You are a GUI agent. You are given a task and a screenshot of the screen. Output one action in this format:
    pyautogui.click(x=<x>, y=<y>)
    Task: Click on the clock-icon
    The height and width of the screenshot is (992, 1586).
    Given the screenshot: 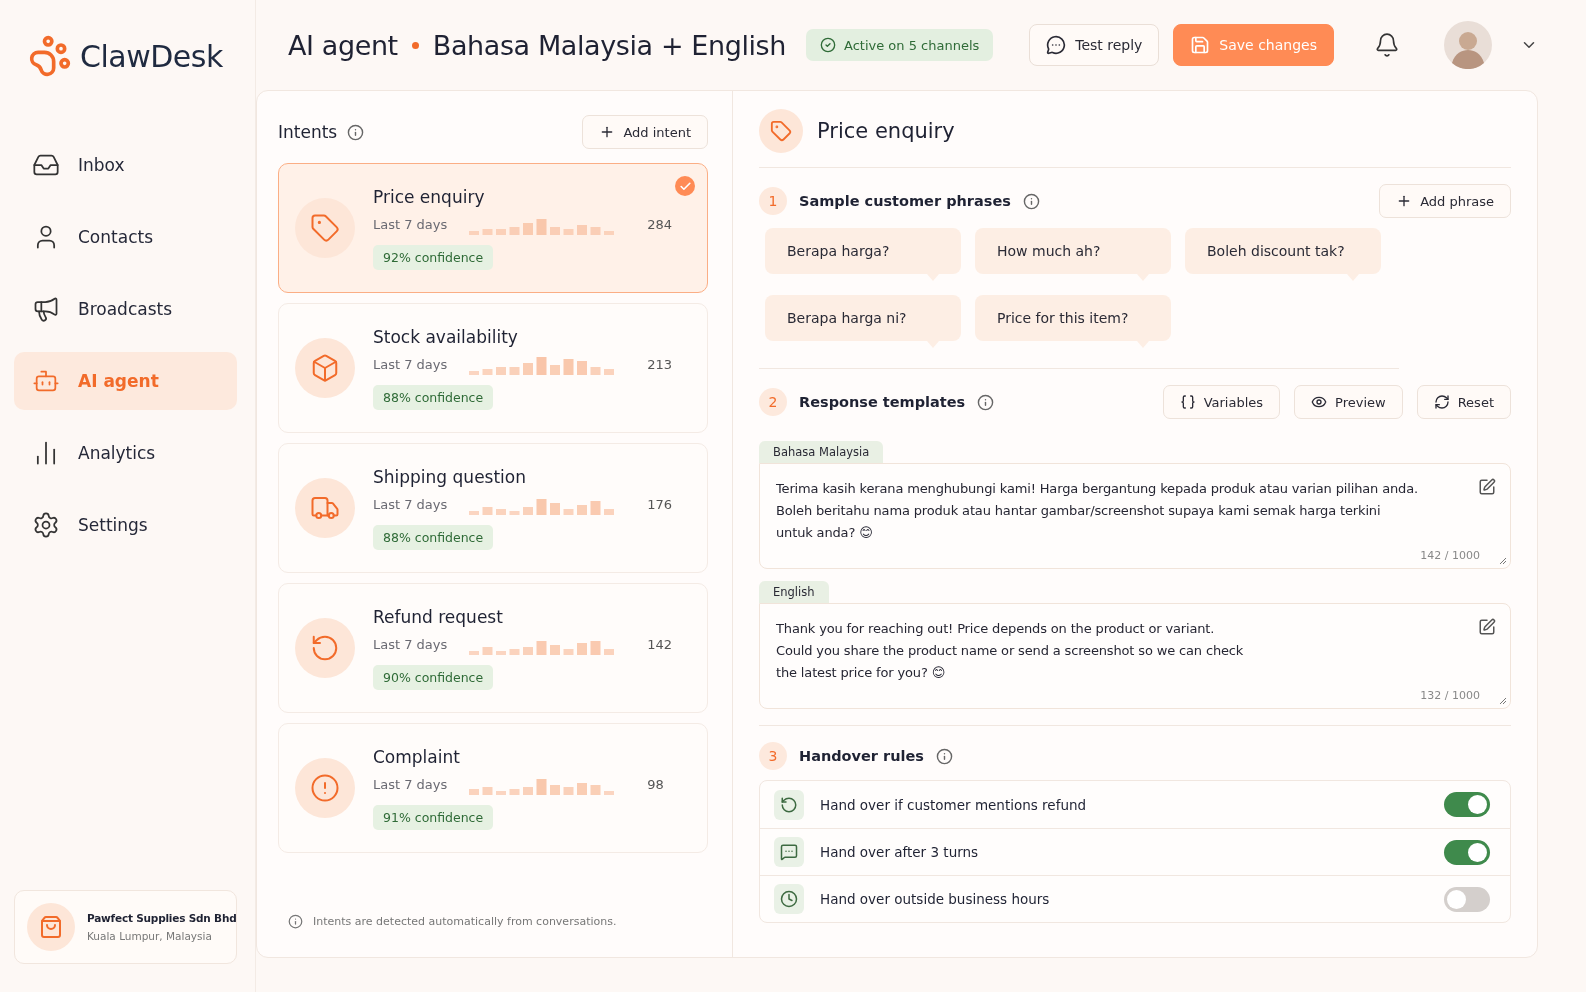 What is the action you would take?
    pyautogui.click(x=789, y=899)
    